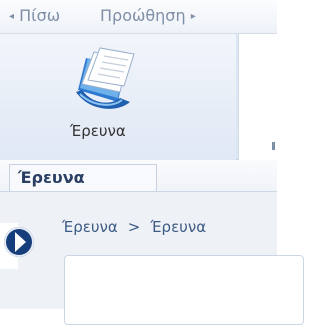 The image size is (320, 325). Describe the element at coordinates (273, 146) in the screenshot. I see `ribbon-next-mark` at that location.